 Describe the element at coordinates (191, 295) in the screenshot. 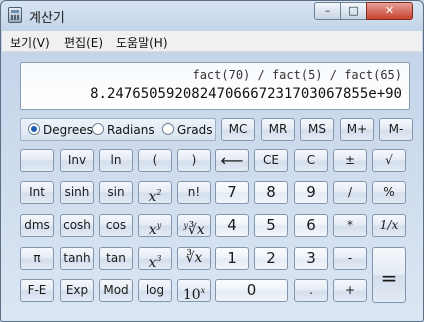

I see `ten-base: 10` at that location.